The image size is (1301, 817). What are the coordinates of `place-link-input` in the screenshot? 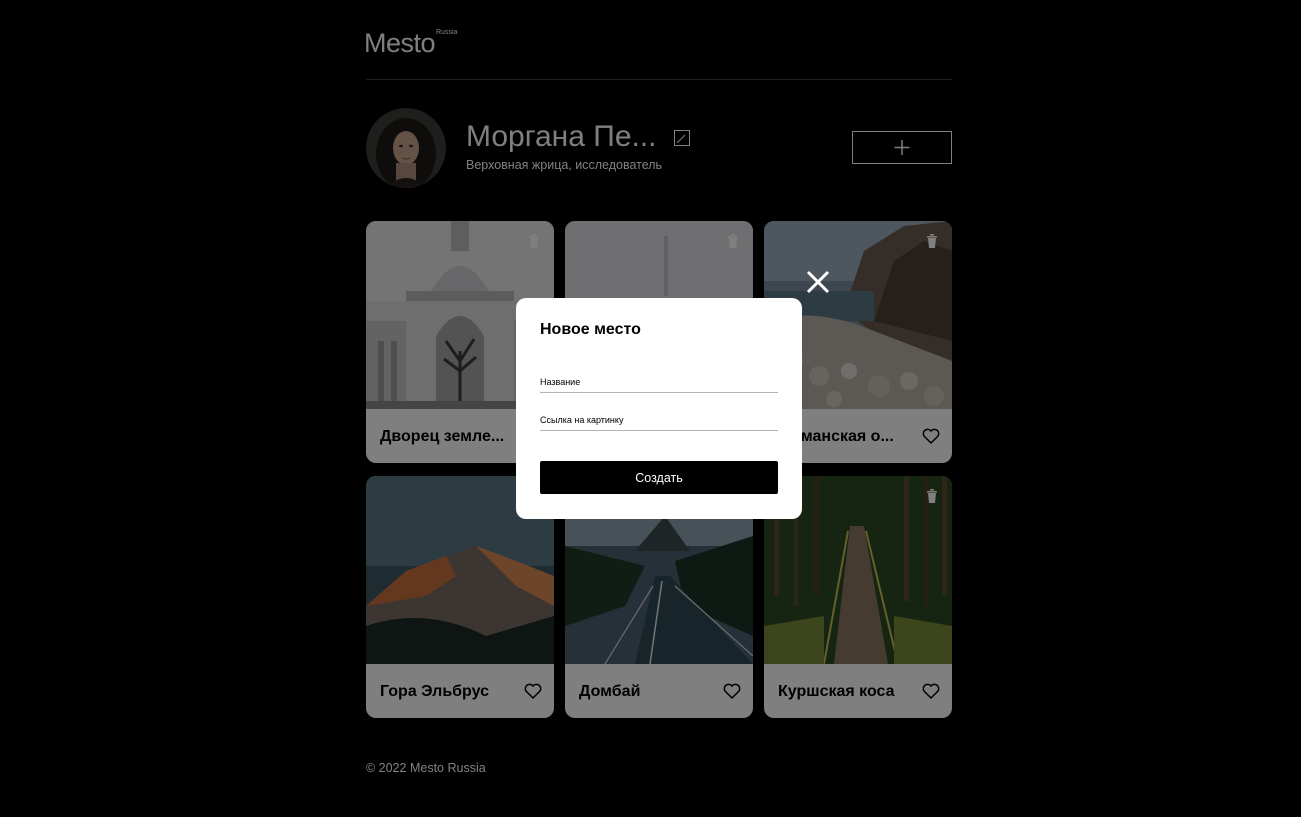 It's located at (659, 420).